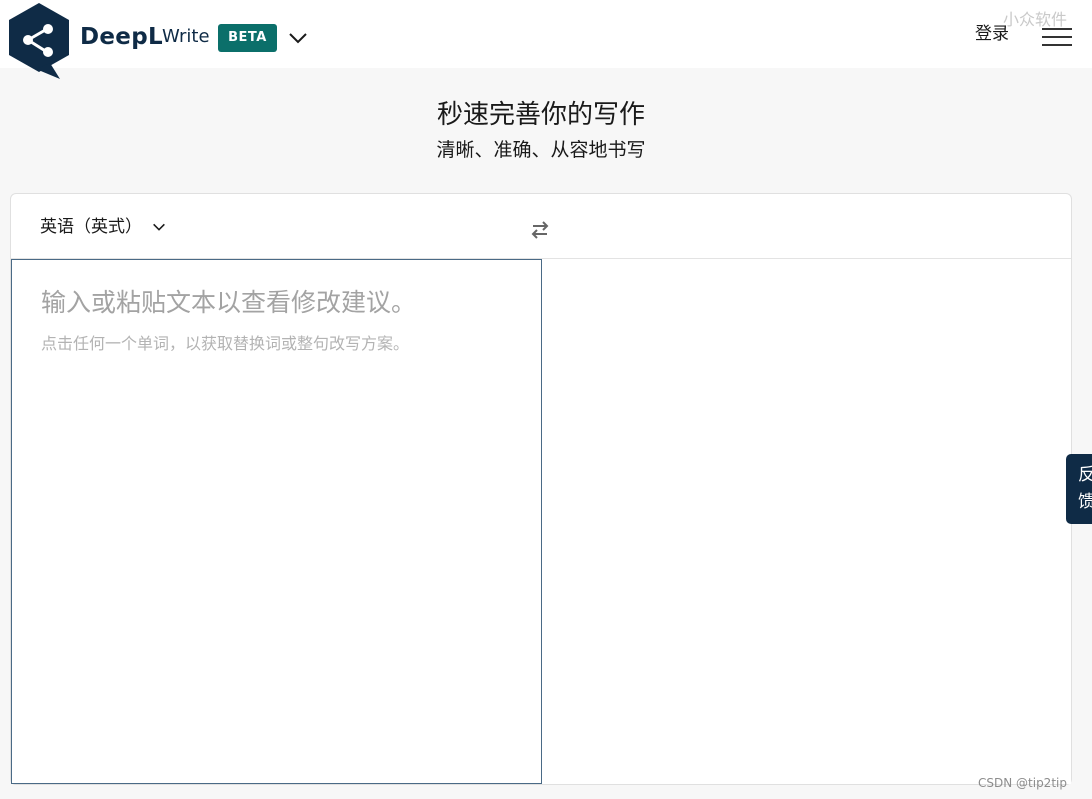  I want to click on menu-icon, so click(1057, 37).